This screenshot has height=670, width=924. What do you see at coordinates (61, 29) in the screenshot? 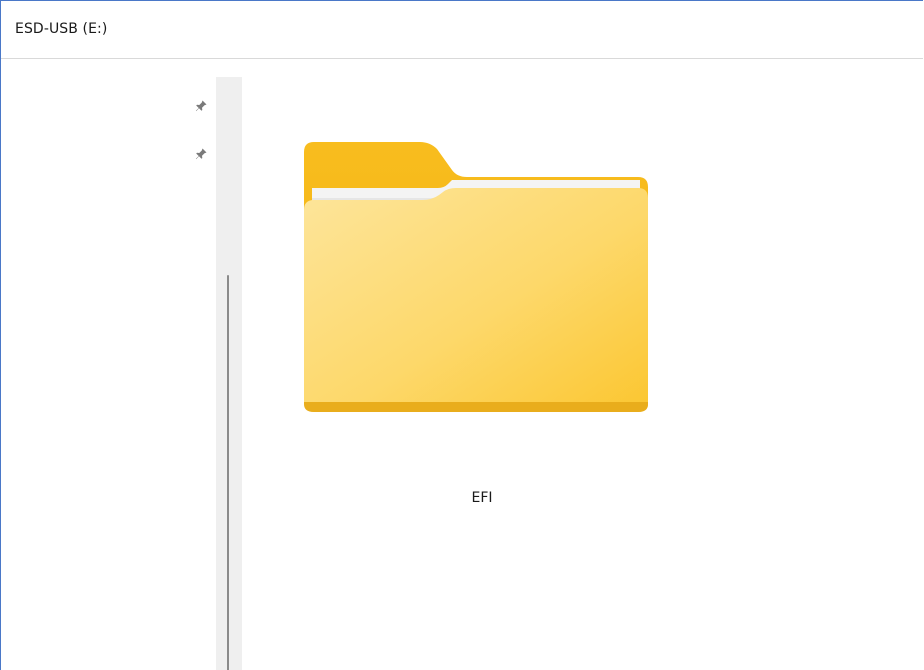
I see `address-path: ESD-USB (E:)` at bounding box center [61, 29].